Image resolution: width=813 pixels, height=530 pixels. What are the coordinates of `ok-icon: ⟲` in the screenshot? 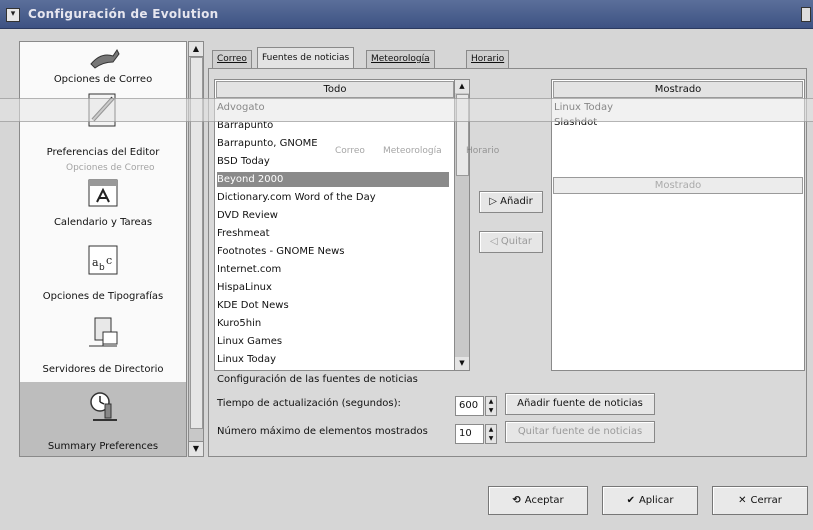 It's located at (516, 500).